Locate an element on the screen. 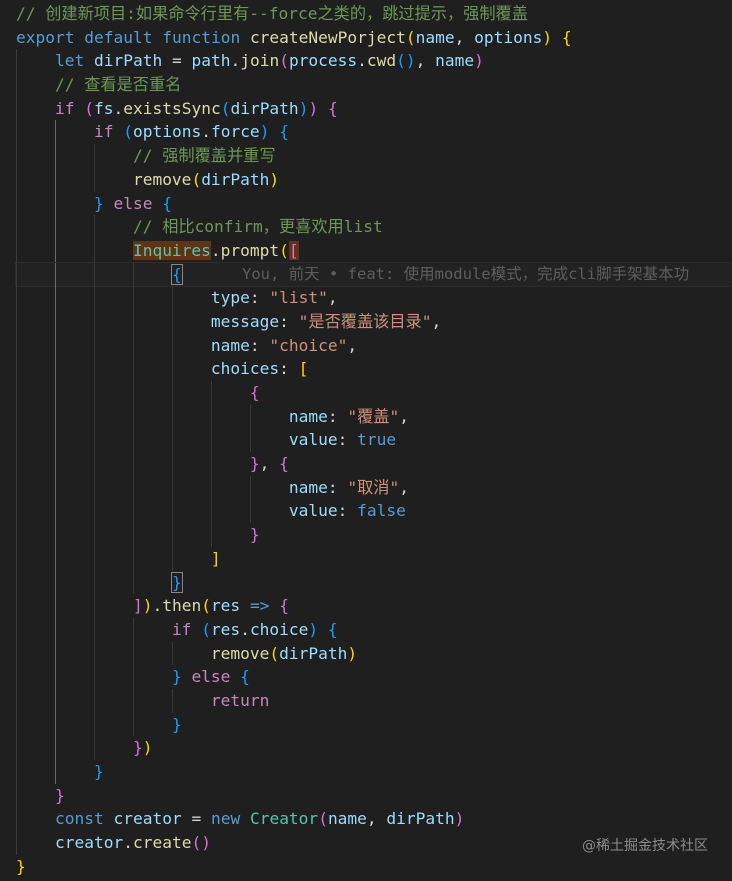 The width and height of the screenshot is (732, 881). code-line-23: } is located at coordinates (374, 535).